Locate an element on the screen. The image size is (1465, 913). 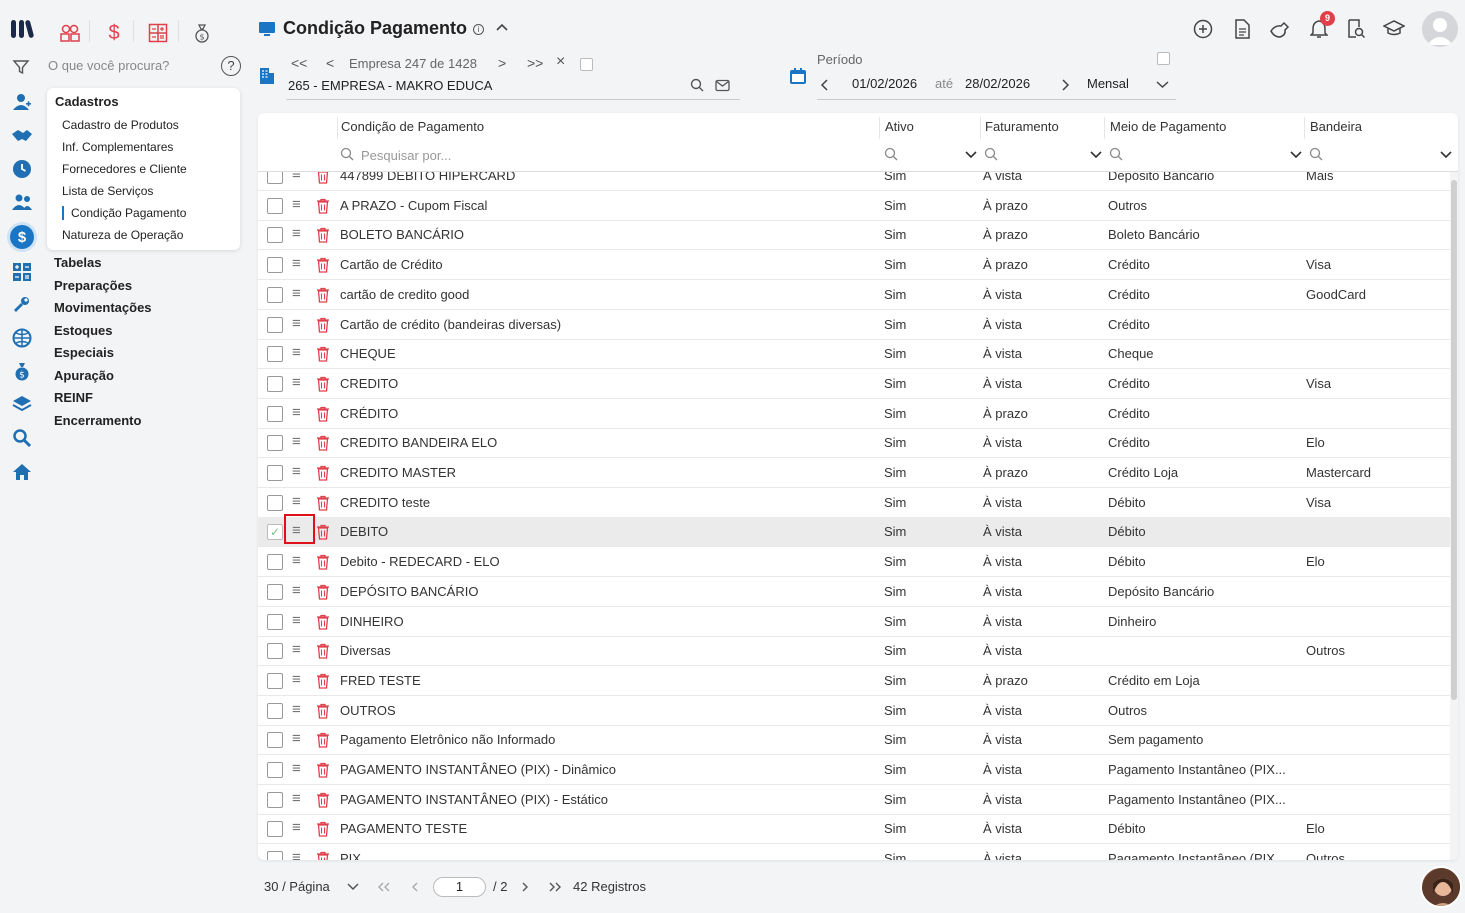
first-company-button: << is located at coordinates (299, 63).